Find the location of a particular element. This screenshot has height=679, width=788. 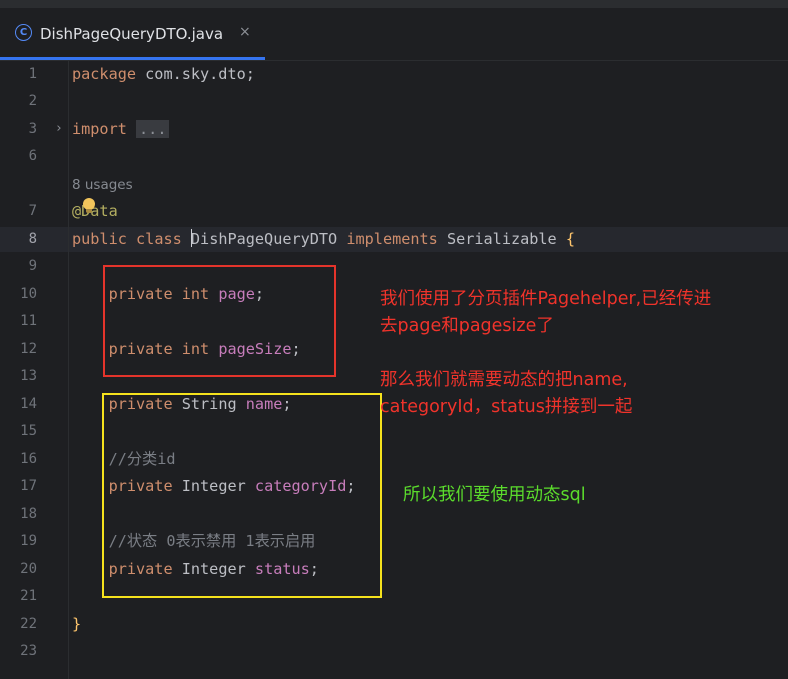

line-number: 13 is located at coordinates (28, 376).